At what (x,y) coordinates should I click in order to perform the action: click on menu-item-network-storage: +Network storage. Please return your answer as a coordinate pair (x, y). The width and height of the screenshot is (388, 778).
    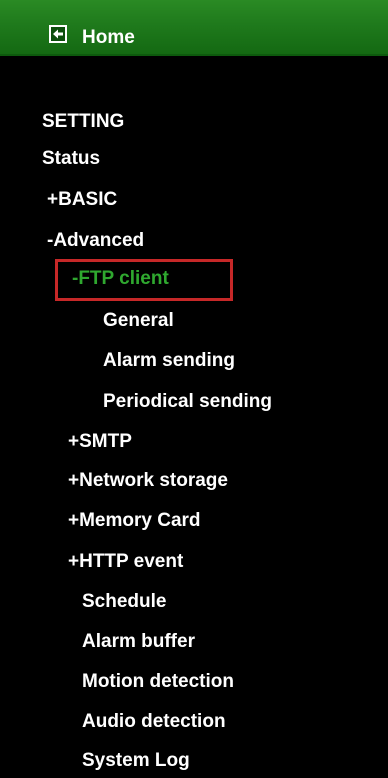
    Looking at the image, I should click on (148, 481).